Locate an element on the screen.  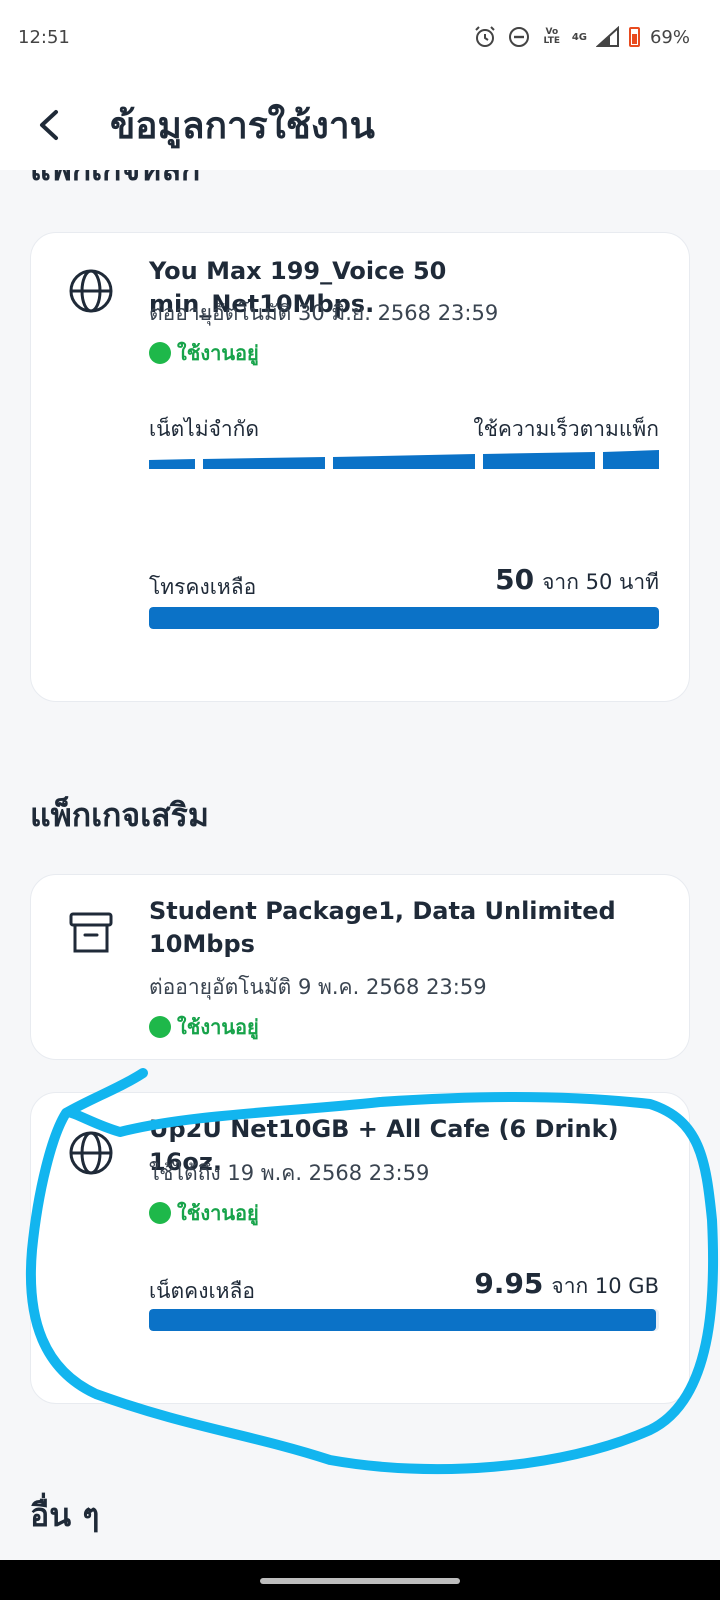
status-icons: Vo LTE 4G 69% is located at coordinates (581, 37).